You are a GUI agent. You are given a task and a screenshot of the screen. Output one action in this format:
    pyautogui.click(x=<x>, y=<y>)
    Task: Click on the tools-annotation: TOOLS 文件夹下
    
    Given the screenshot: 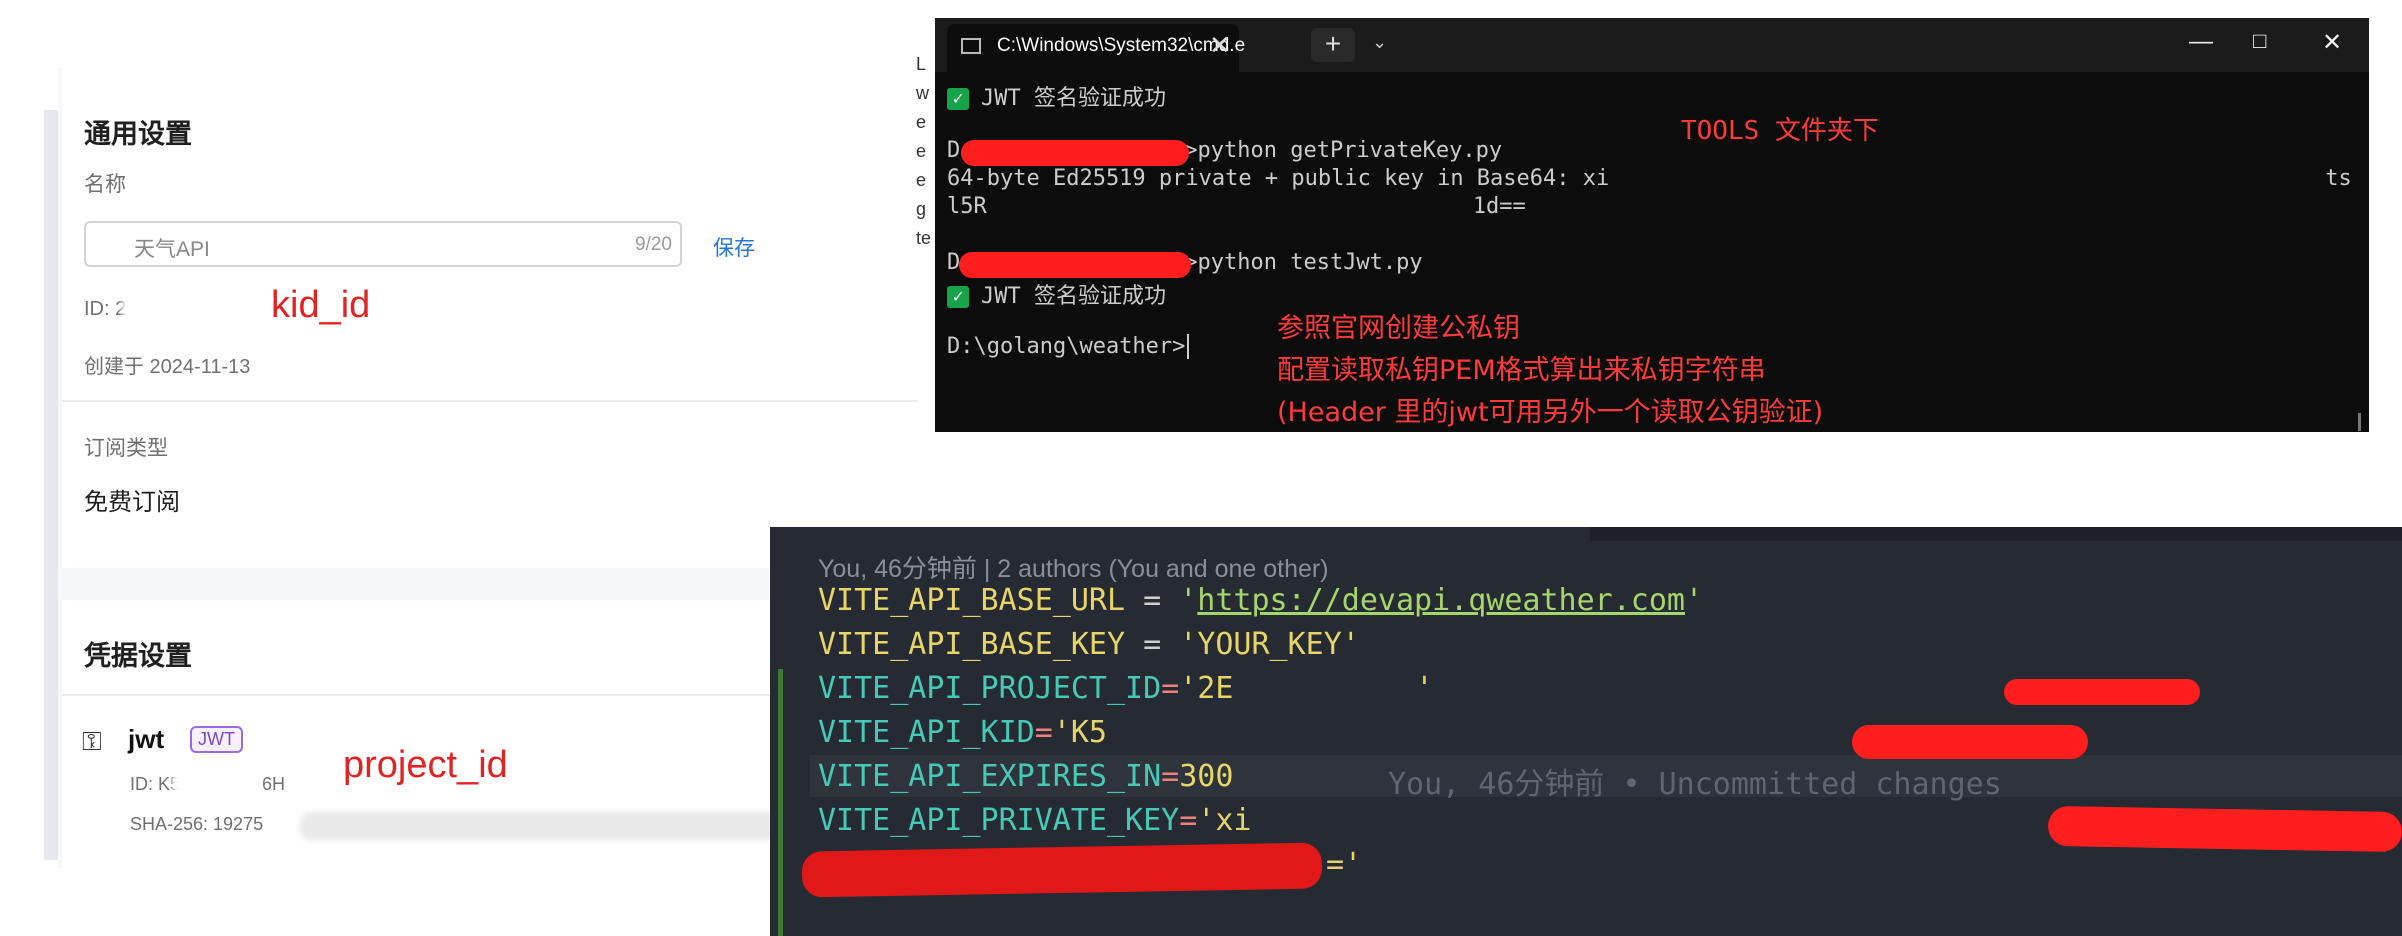 What is the action you would take?
    pyautogui.click(x=1780, y=131)
    